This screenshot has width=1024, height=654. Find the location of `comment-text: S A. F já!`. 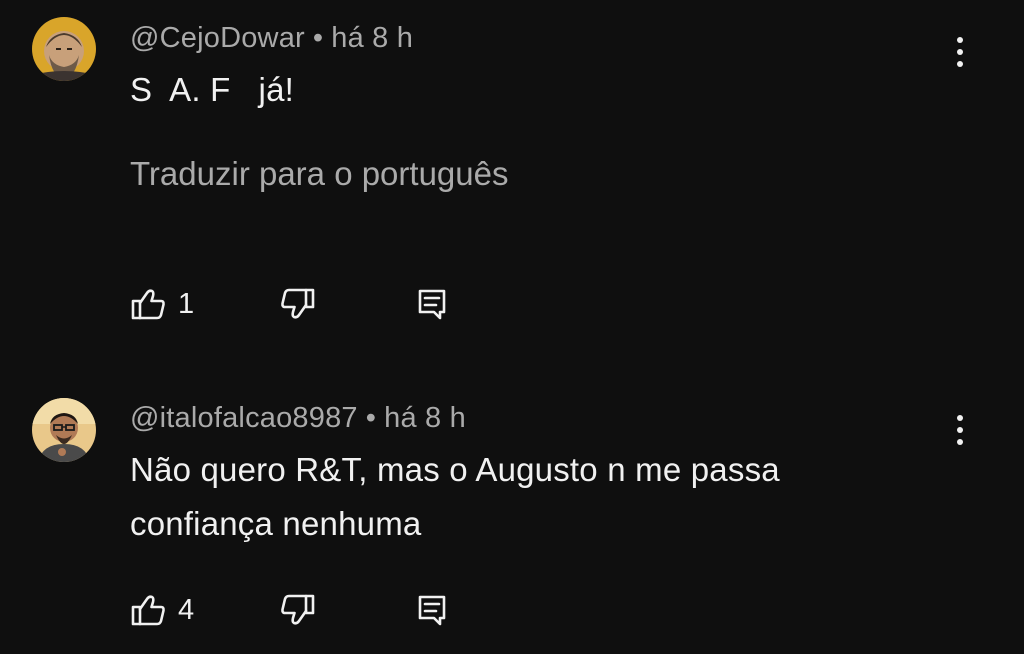

comment-text: S A. F já! is located at coordinates (212, 89).